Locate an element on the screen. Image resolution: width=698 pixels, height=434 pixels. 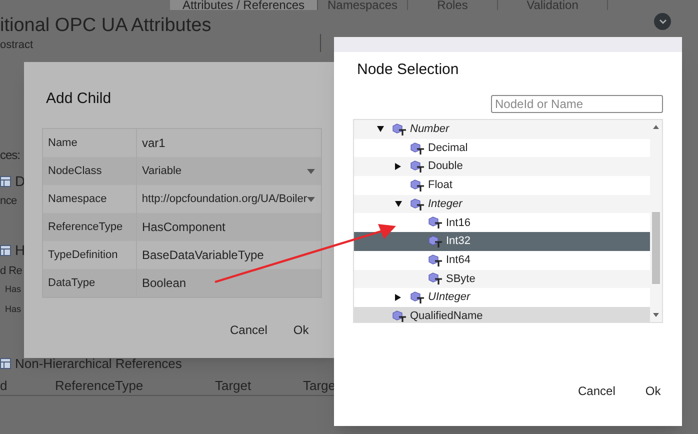
tree-item: Decimal is located at coordinates (502, 148).